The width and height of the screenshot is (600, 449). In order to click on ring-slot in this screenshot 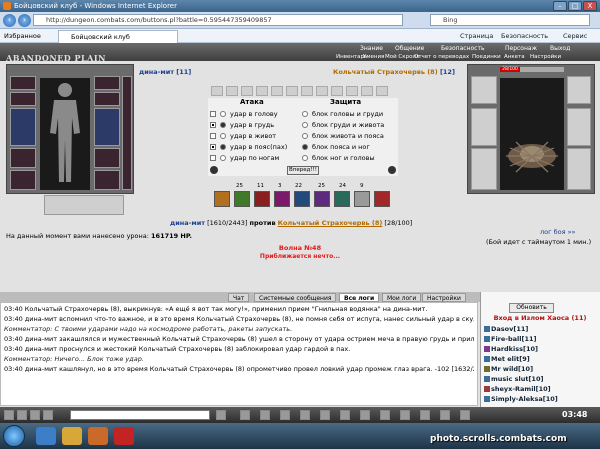, I will do `click(107, 158)`.